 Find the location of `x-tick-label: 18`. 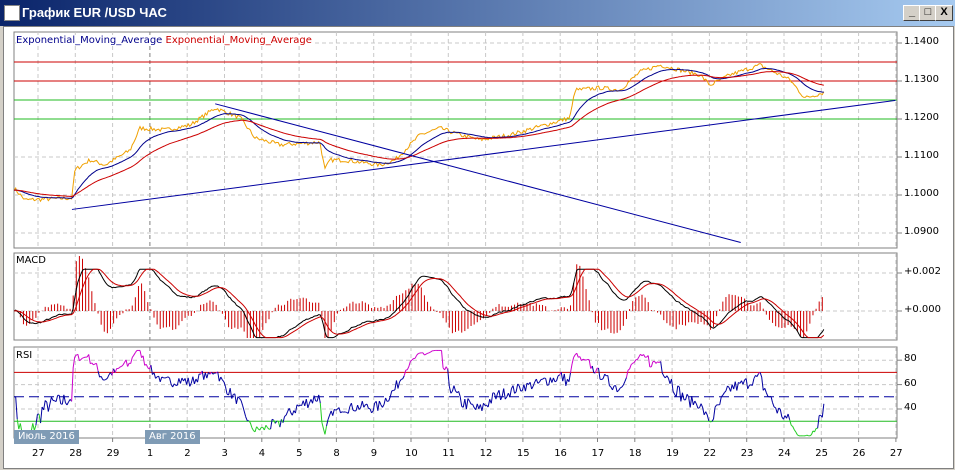

x-tick-label: 18 is located at coordinates (635, 453).